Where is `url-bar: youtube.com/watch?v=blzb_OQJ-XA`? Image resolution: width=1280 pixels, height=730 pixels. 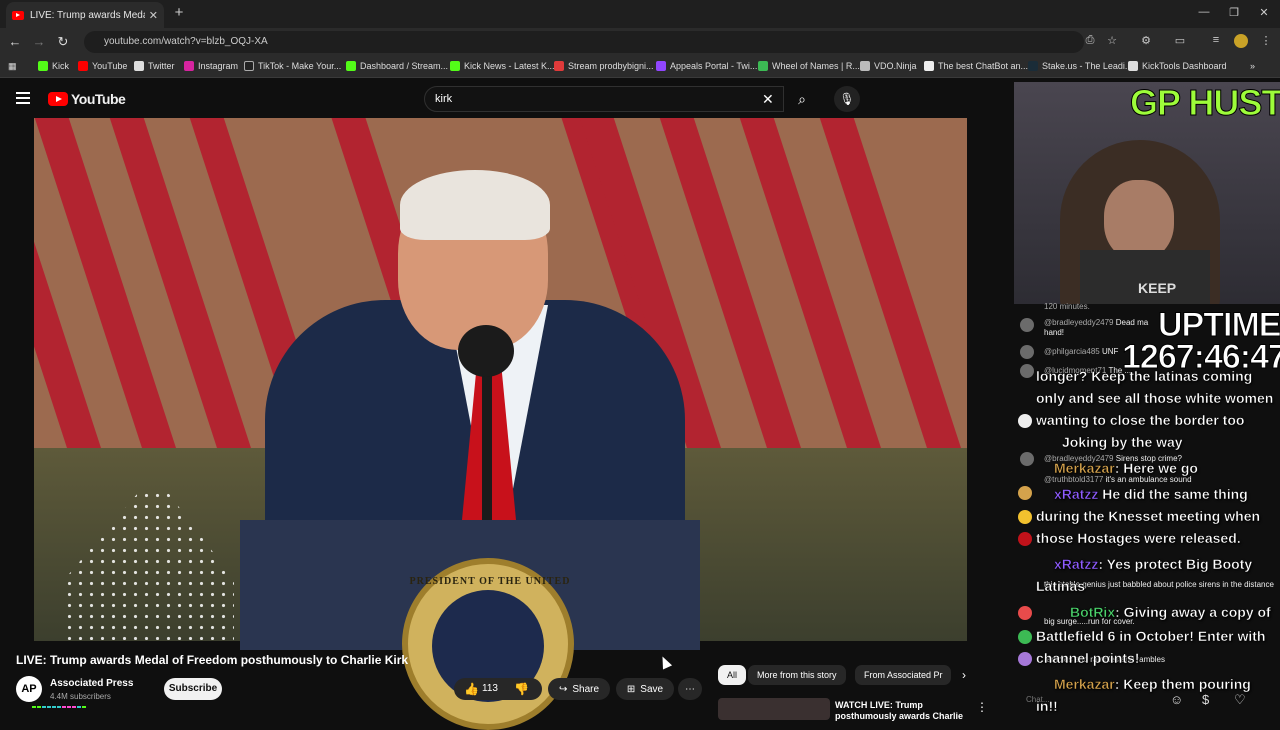 url-bar: youtube.com/watch?v=blzb_OQJ-XA is located at coordinates (584, 42).